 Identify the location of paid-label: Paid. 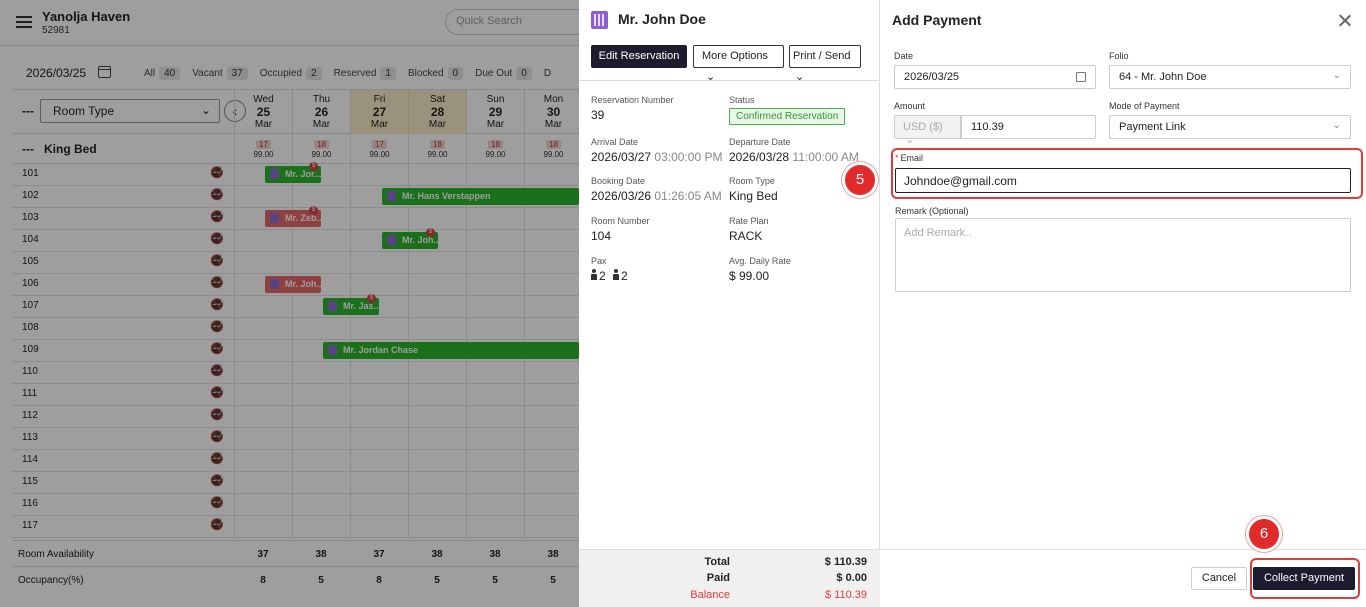
(718, 578).